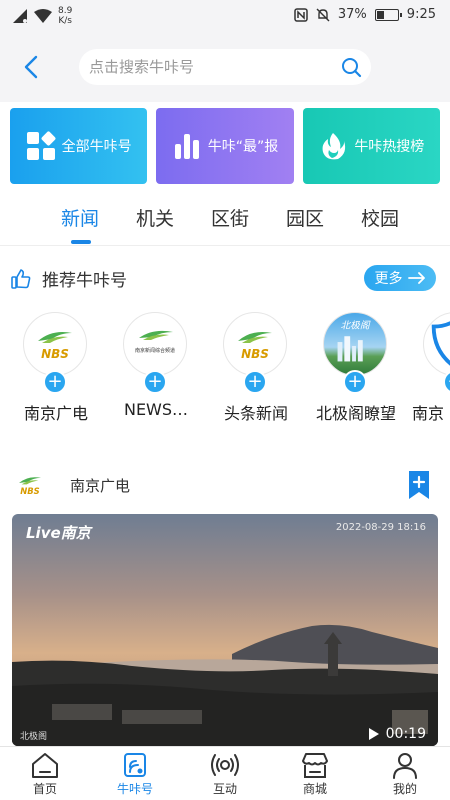  I want to click on account-item: + 南京, so click(428, 369).